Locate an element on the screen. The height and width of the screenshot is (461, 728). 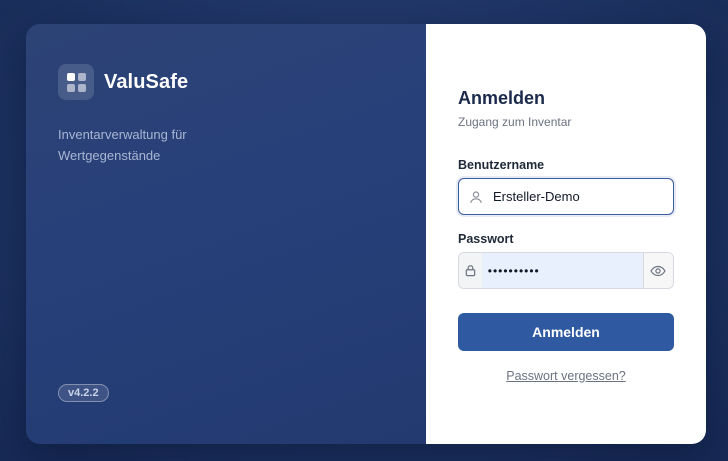
login-title: Anmelden is located at coordinates (502, 98).